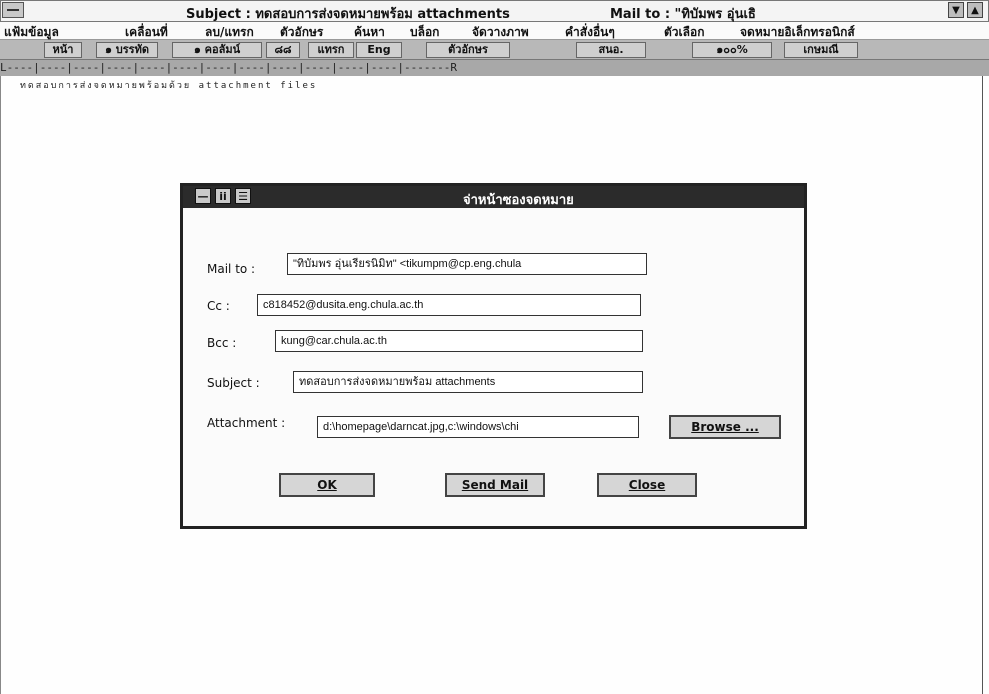 This screenshot has width=989, height=694. What do you see at coordinates (468, 50) in the screenshot?
I see `toolbar-font-button: ตัวอักษร` at bounding box center [468, 50].